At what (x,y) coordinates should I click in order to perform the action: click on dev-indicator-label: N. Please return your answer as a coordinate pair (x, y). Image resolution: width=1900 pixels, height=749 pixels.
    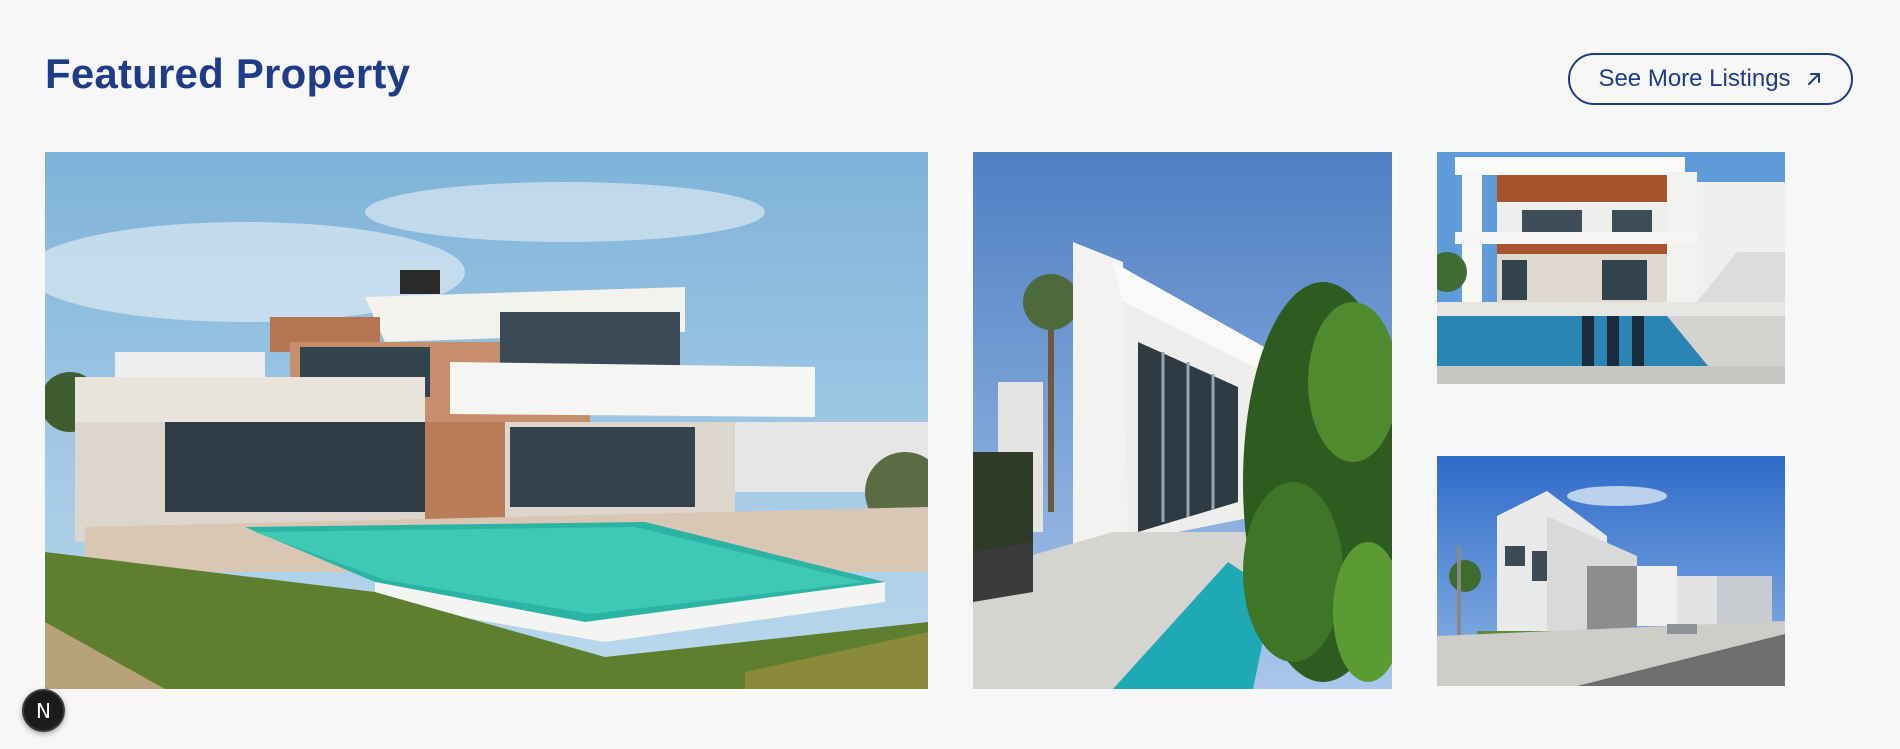
    Looking at the image, I should click on (43, 710).